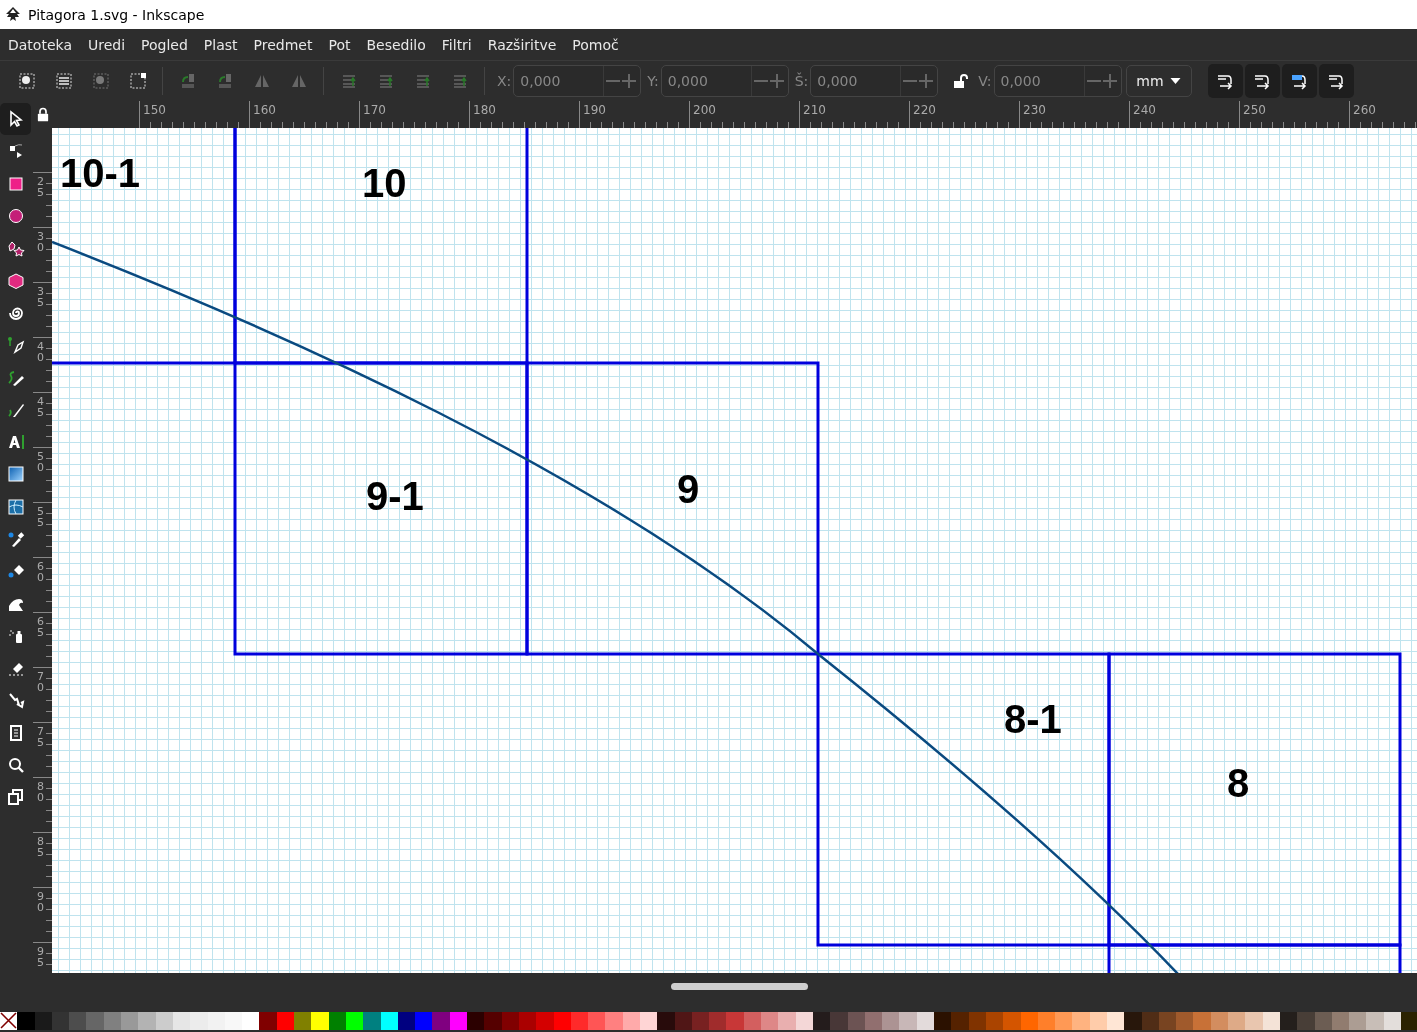 This screenshot has width=1417, height=1032. Describe the element at coordinates (1033, 719) in the screenshot. I see `canvas-label: 8-1` at that location.